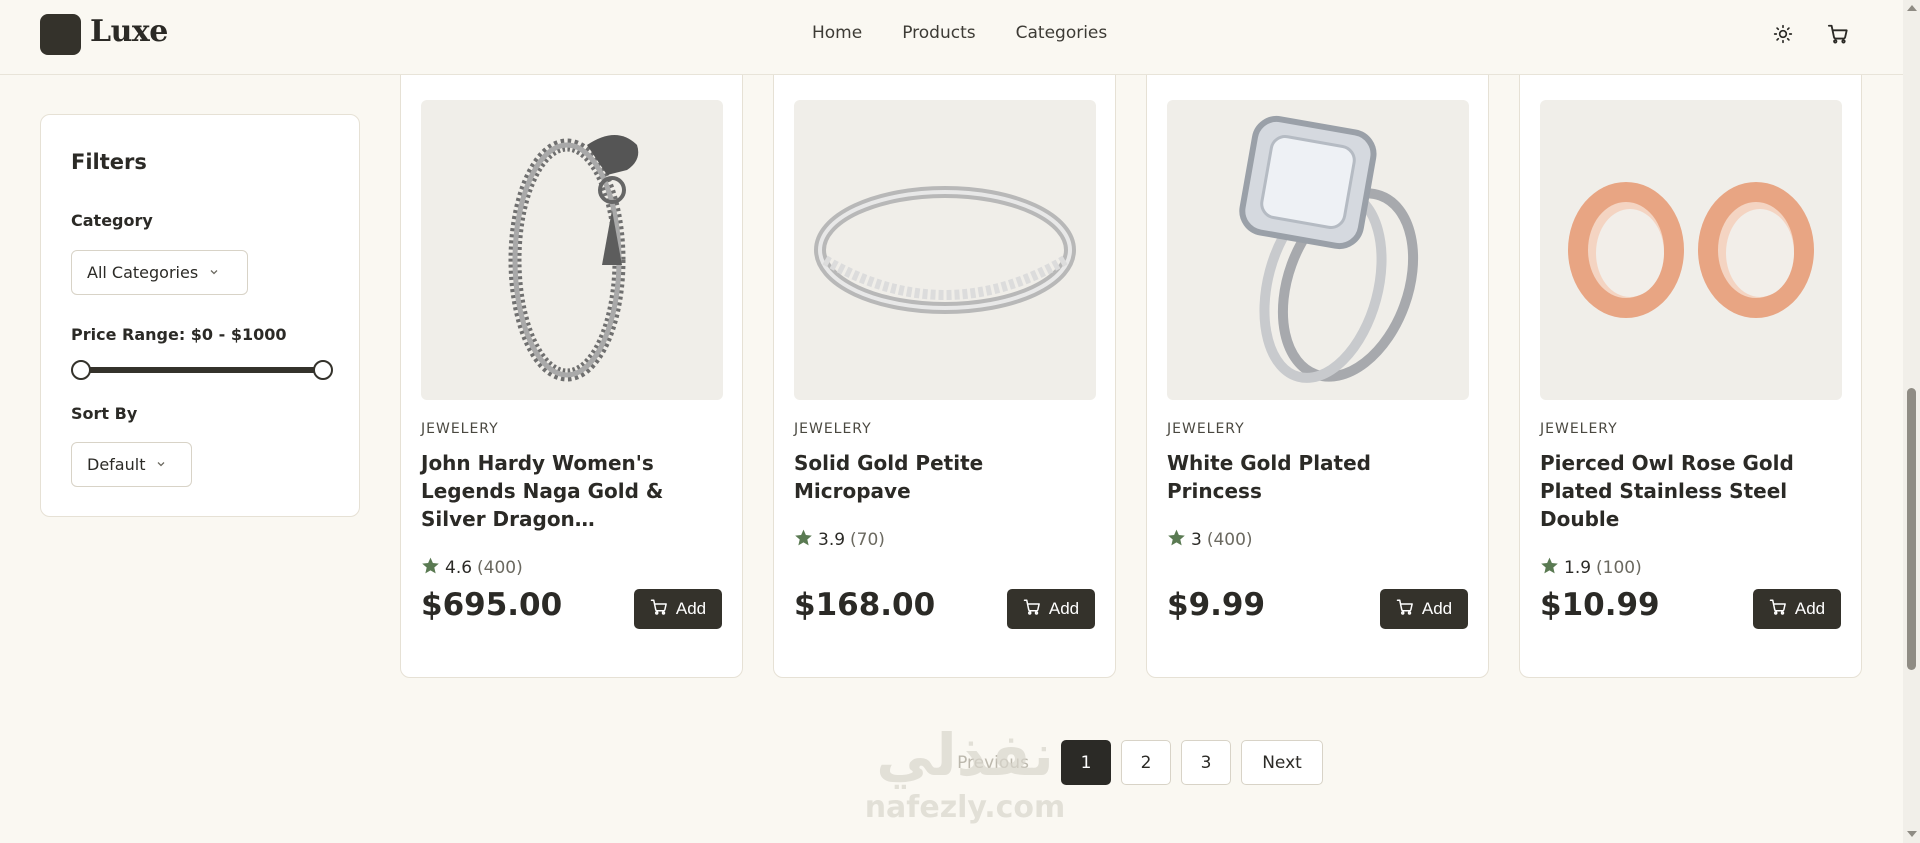 The height and width of the screenshot is (843, 1920). I want to click on rating-value: 3, so click(1196, 540).